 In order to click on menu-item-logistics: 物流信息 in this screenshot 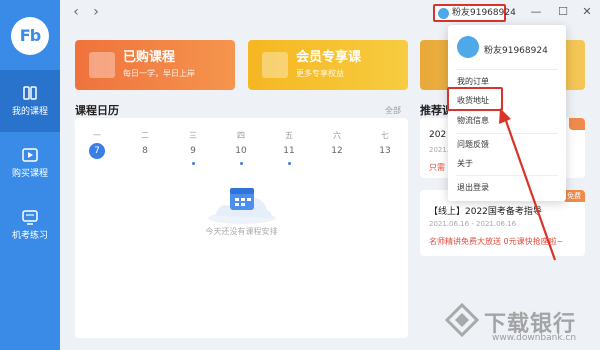, I will do `click(473, 121)`.